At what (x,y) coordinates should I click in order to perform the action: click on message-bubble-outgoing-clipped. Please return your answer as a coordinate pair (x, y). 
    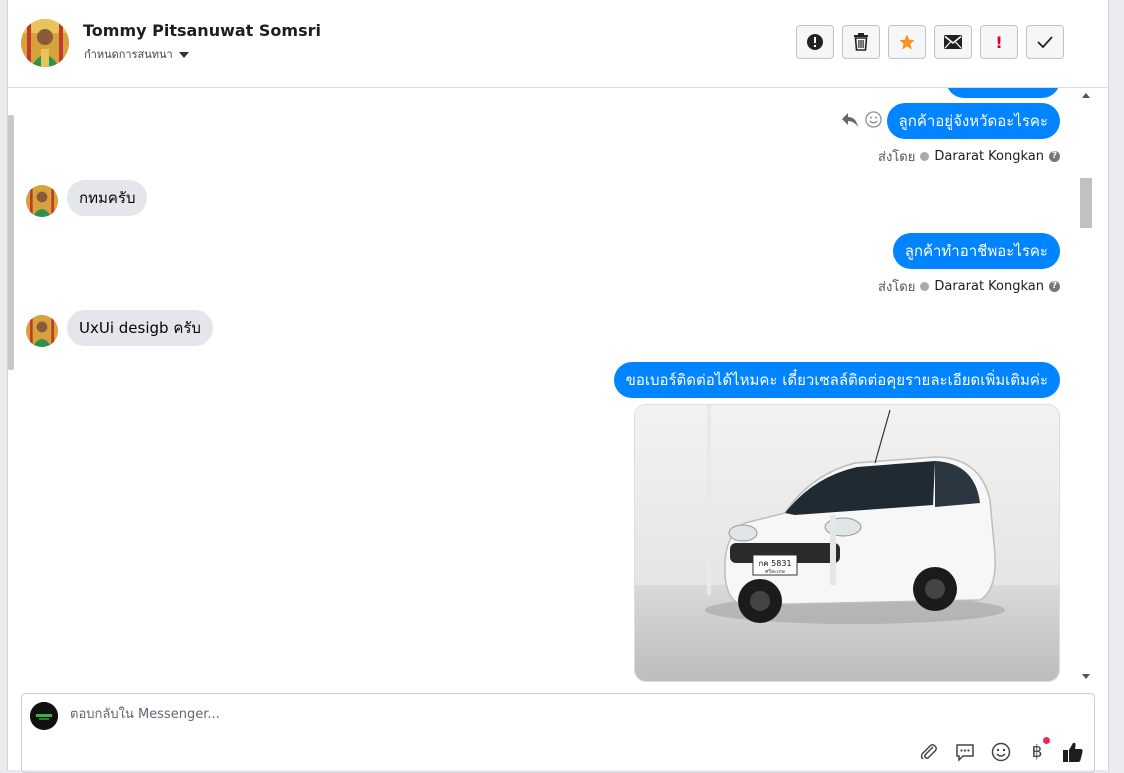
    Looking at the image, I should click on (1003, 93).